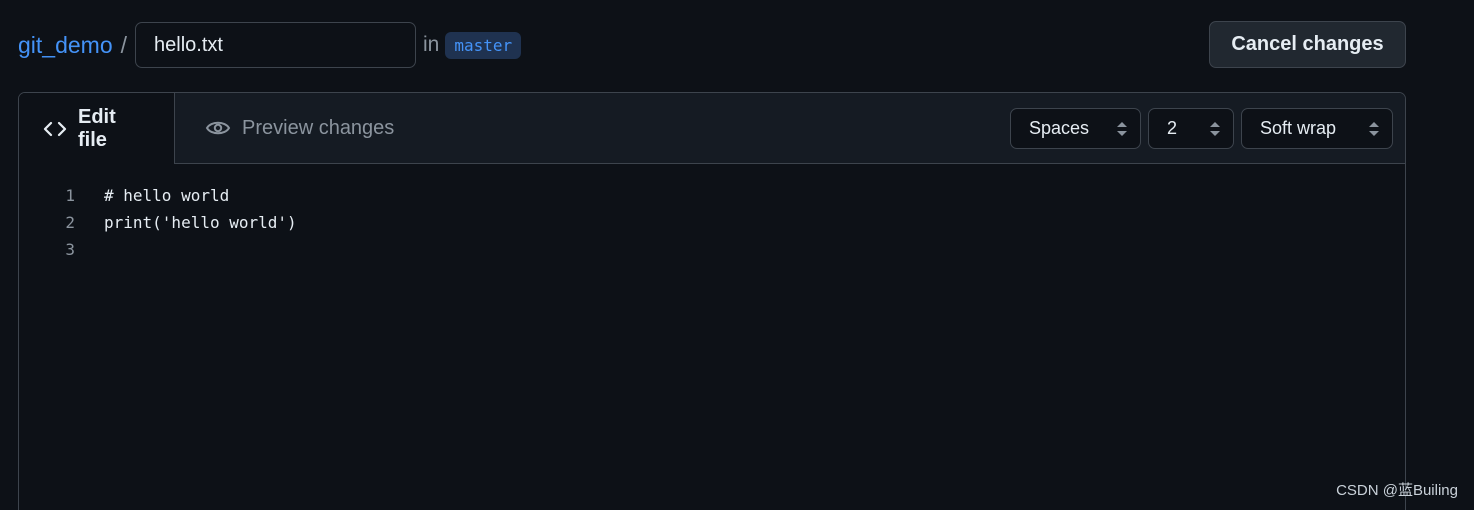 This screenshot has width=1474, height=510. I want to click on eye-icon, so click(218, 128).